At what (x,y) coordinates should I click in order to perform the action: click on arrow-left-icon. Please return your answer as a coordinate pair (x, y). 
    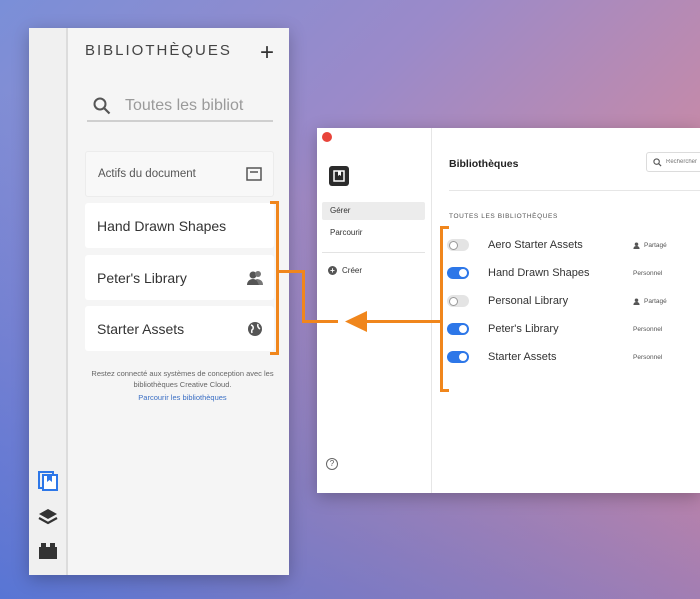
    Looking at the image, I should click on (356, 321).